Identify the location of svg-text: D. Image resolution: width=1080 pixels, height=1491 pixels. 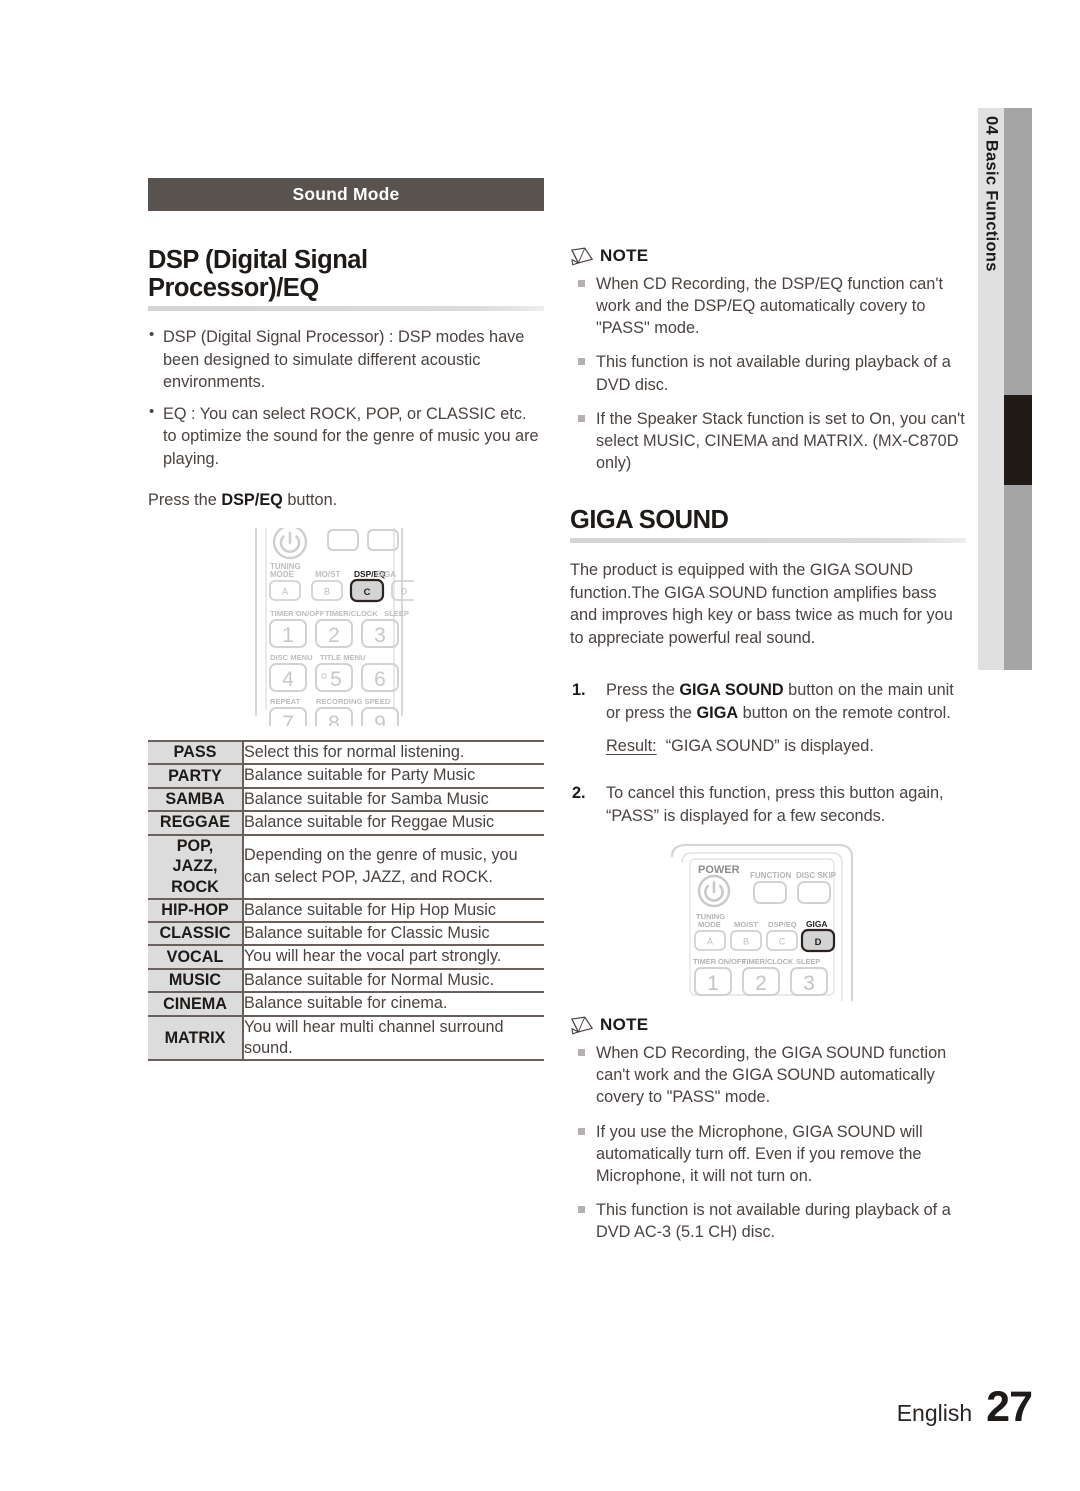
(818, 942).